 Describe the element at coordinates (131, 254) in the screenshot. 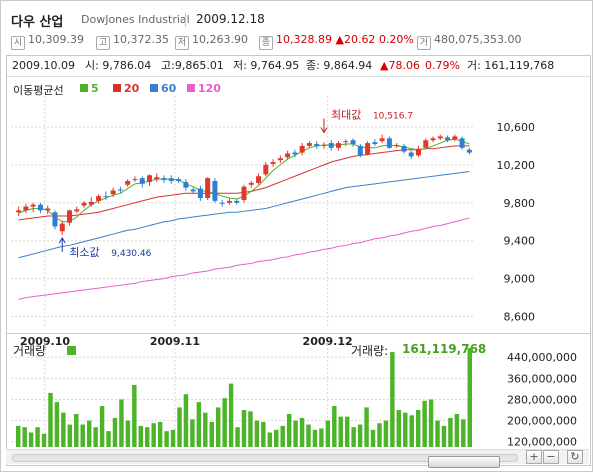

I see `min-value: 9,430.46` at that location.